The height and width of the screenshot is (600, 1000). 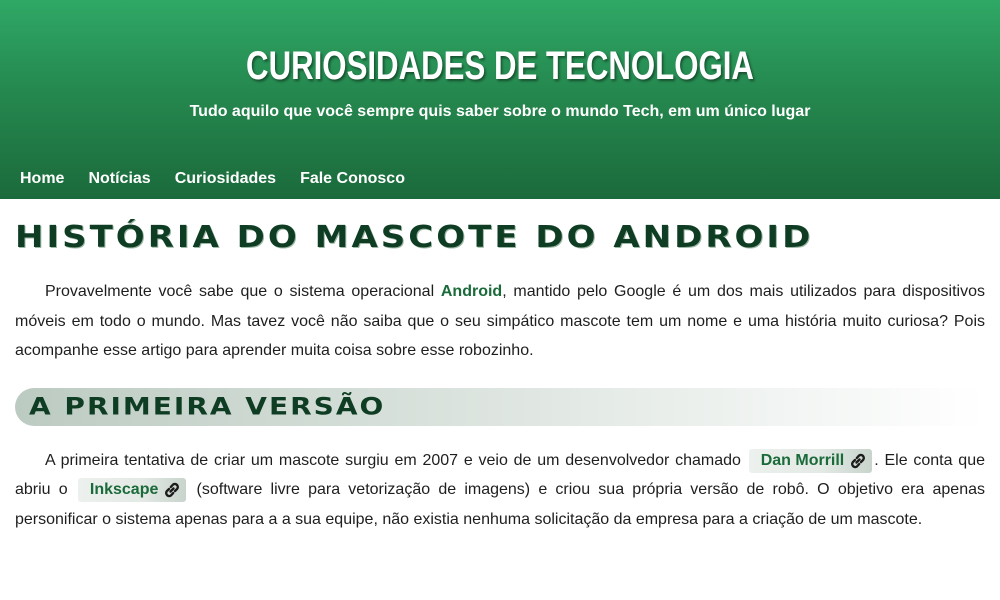 What do you see at coordinates (124, 489) in the screenshot?
I see `inkscape-link-label: Inkscape` at bounding box center [124, 489].